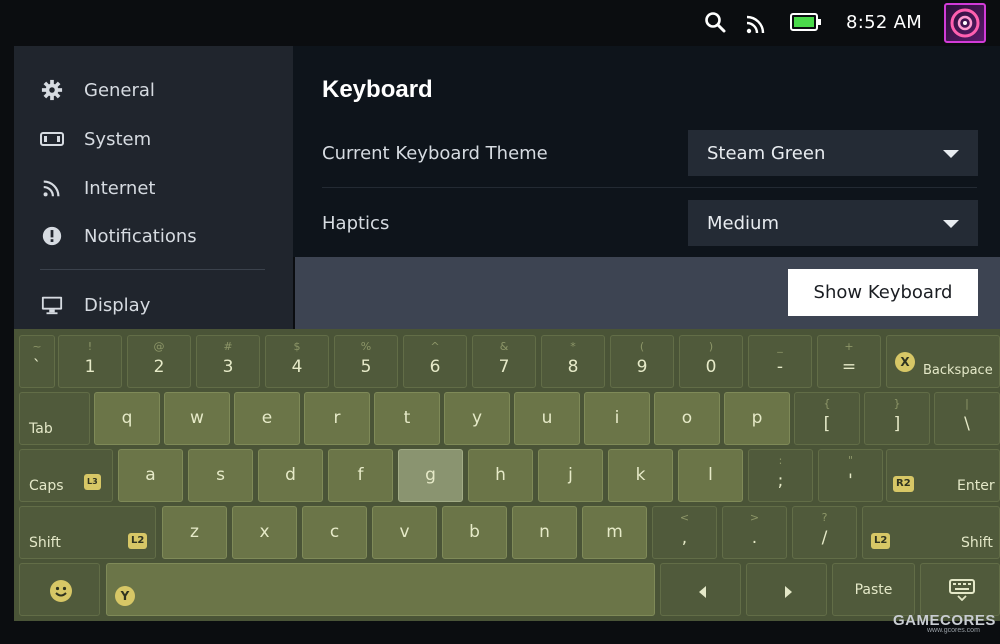  What do you see at coordinates (805, 22) in the screenshot?
I see `battery-icon` at bounding box center [805, 22].